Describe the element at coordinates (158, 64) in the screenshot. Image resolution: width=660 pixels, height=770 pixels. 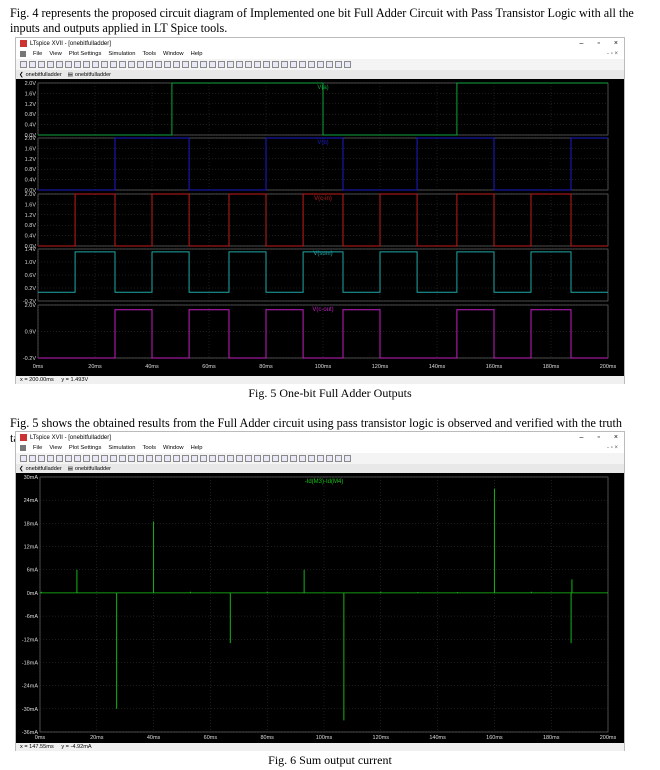
I see `cut-icon` at that location.